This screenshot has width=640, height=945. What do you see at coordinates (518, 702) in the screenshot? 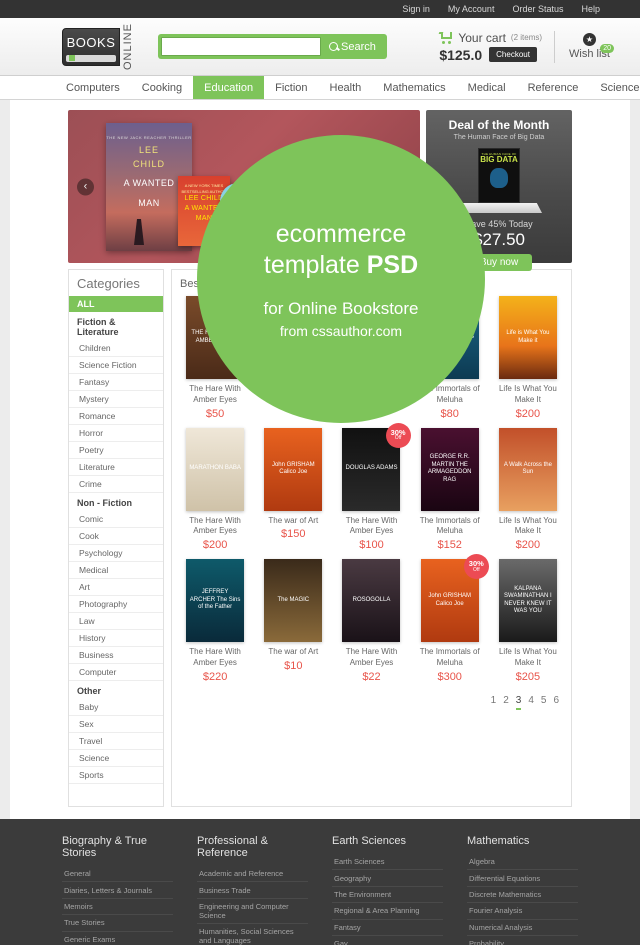
I see `pagination-page-3: 3` at bounding box center [518, 702].